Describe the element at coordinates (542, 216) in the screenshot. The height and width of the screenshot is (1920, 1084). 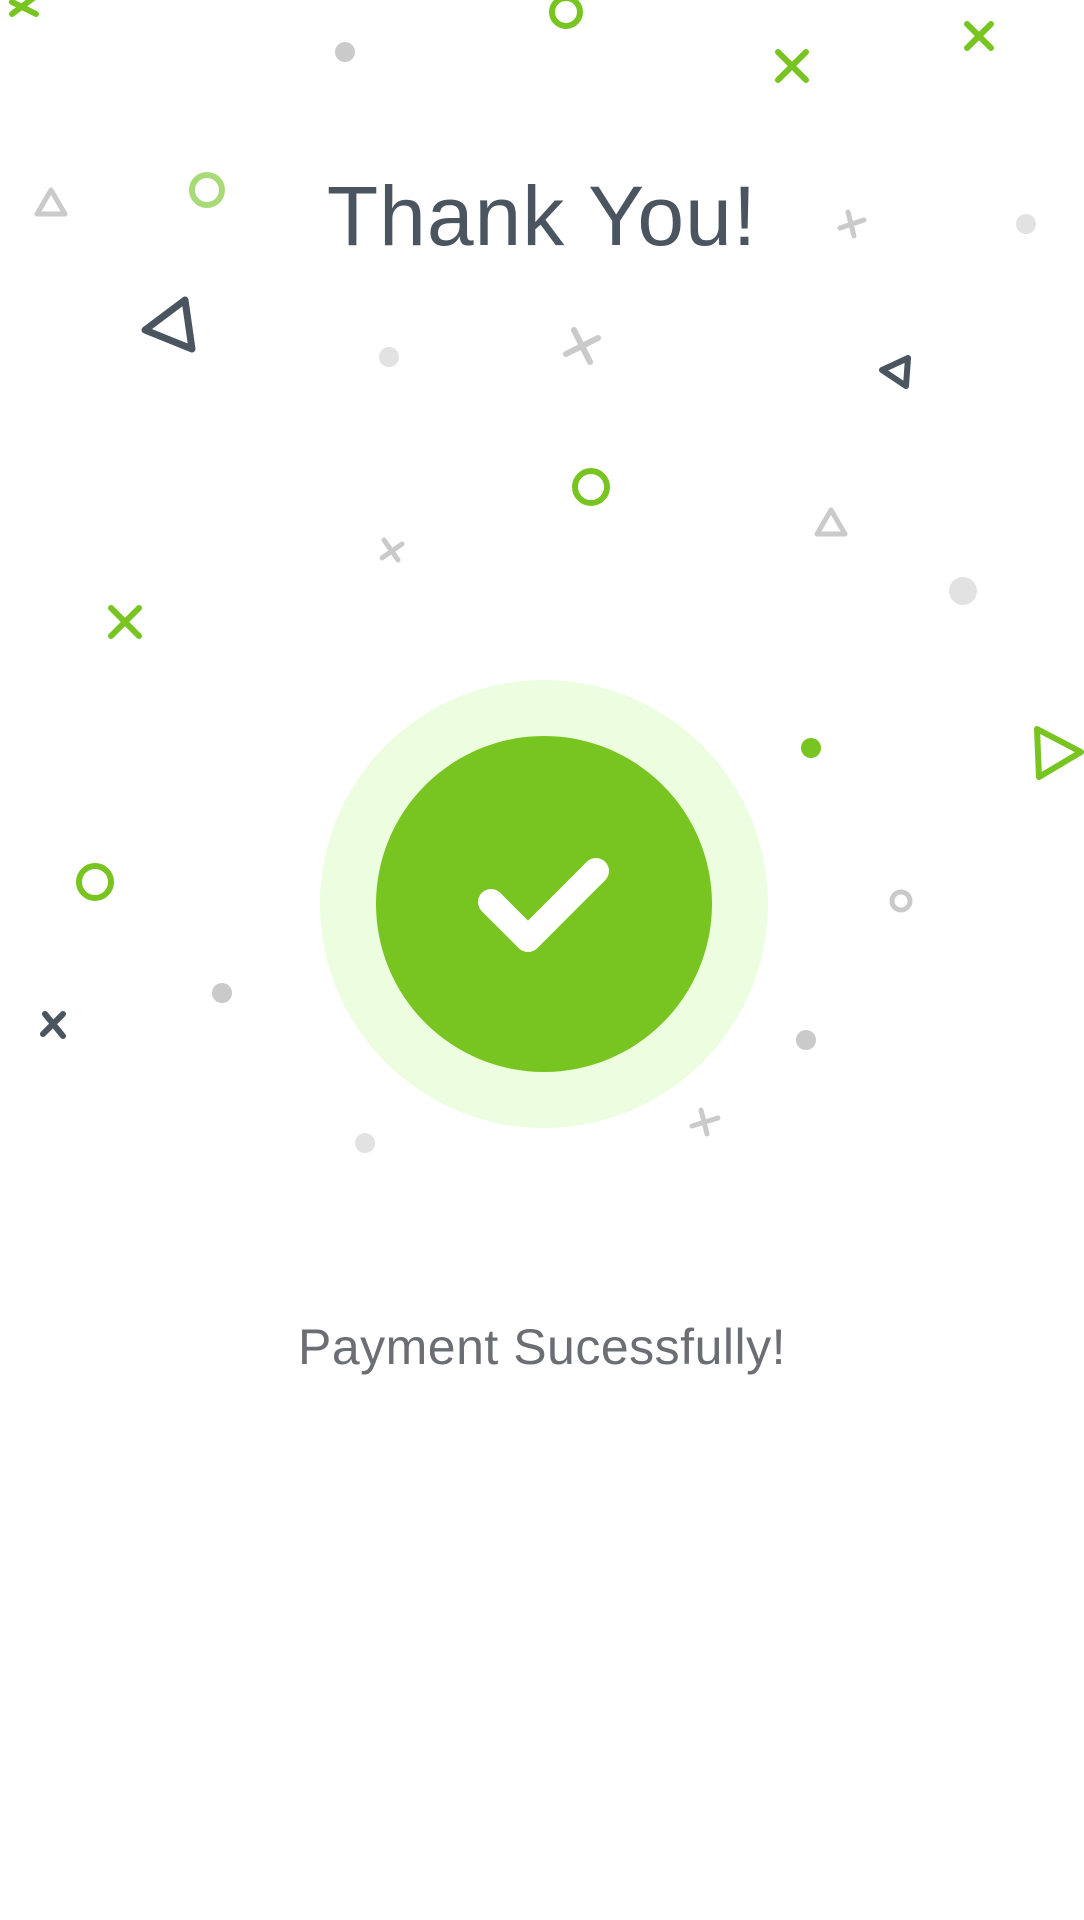
I see `page-title: Thank You!` at that location.